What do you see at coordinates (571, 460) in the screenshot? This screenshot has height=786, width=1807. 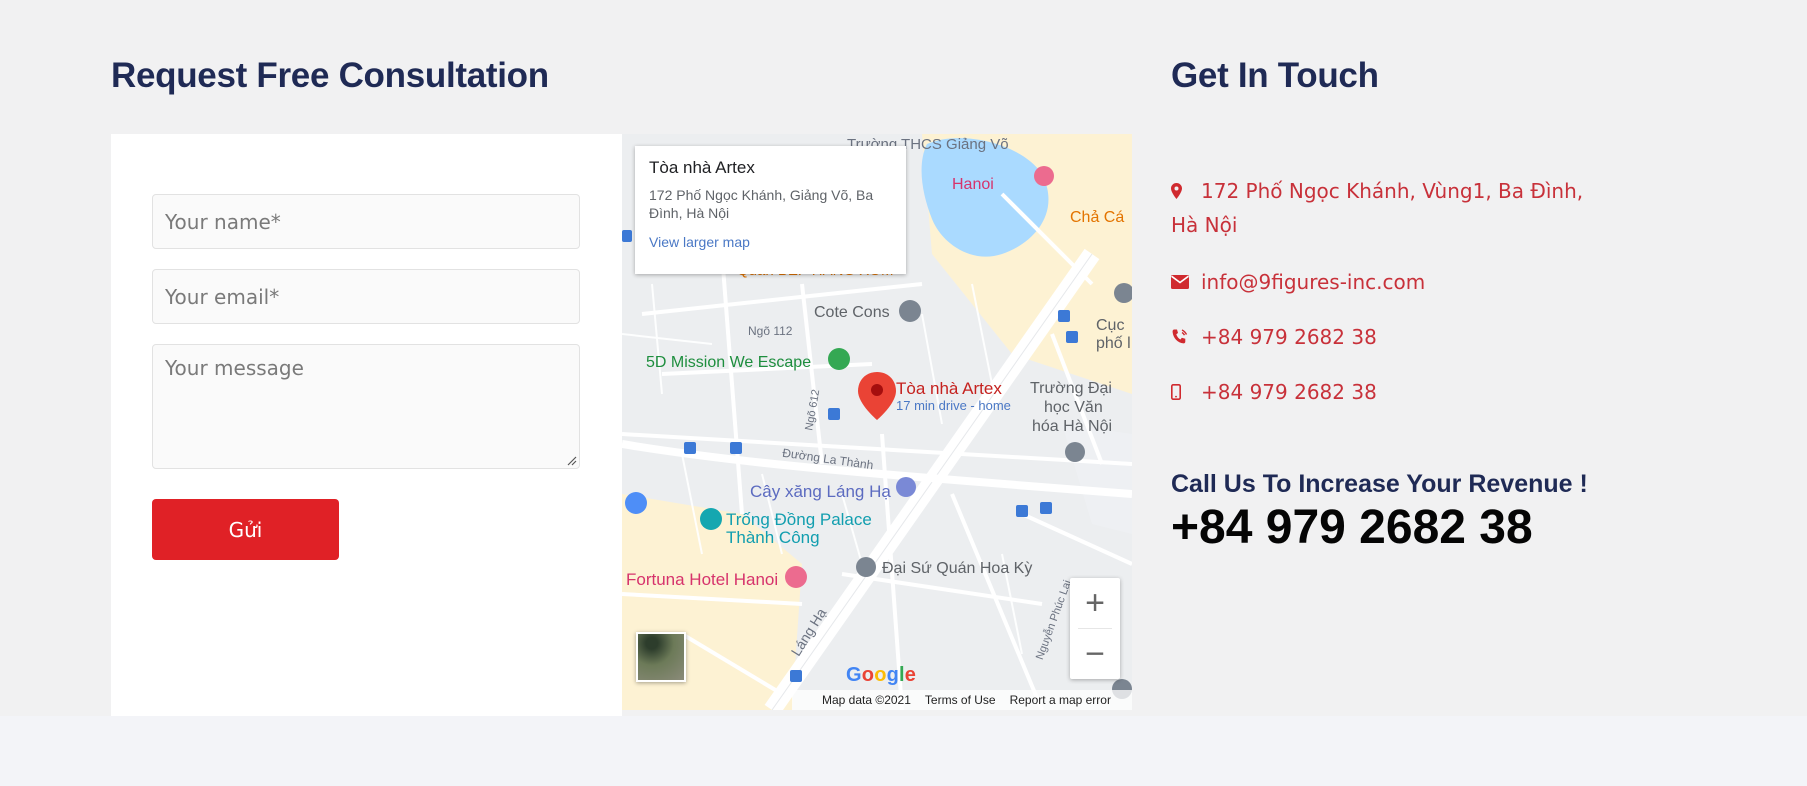 I see `resize-grip-icon` at bounding box center [571, 460].